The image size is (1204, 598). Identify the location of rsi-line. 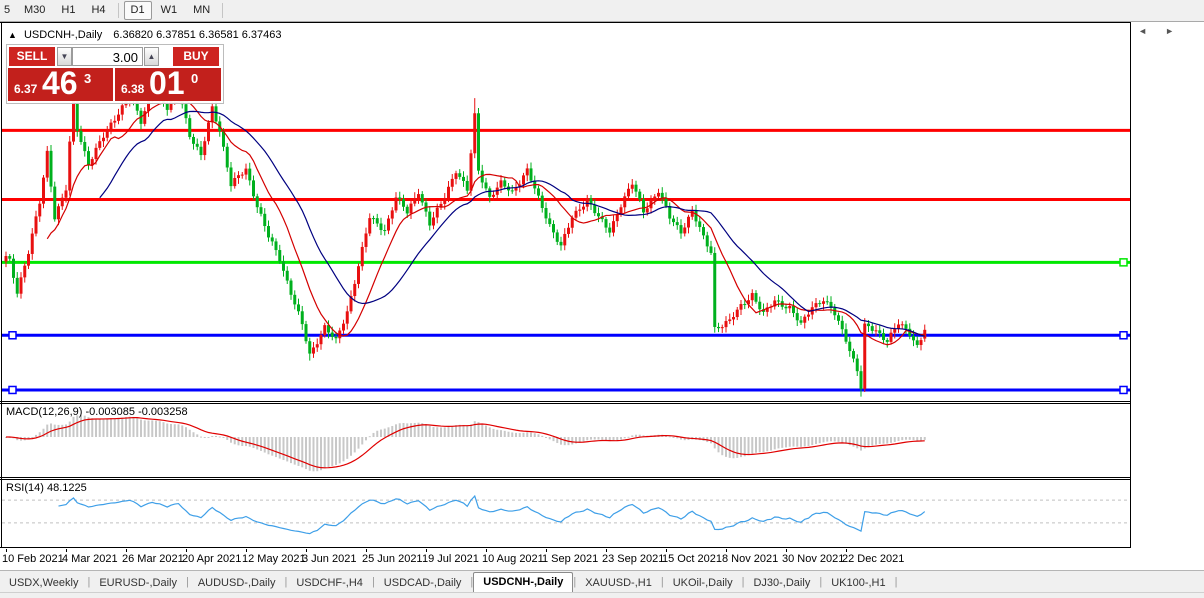
(492, 514).